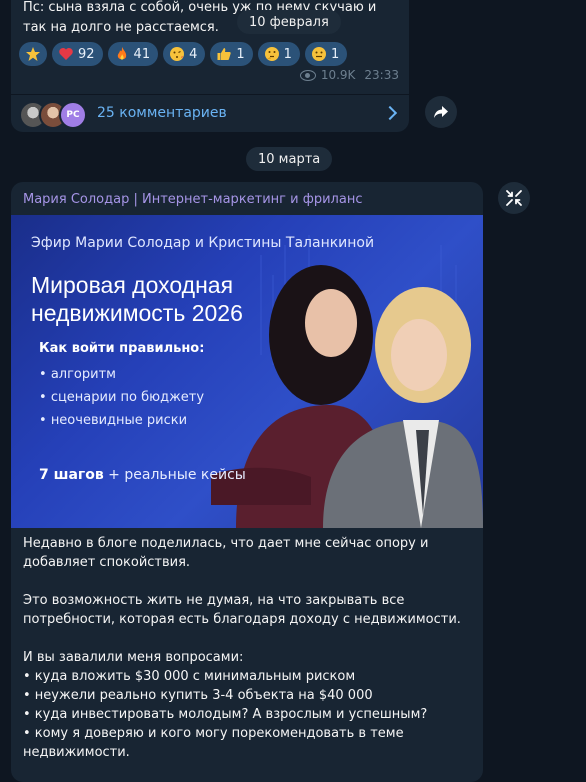  I want to click on neutral-face-icon, so click(318, 54).